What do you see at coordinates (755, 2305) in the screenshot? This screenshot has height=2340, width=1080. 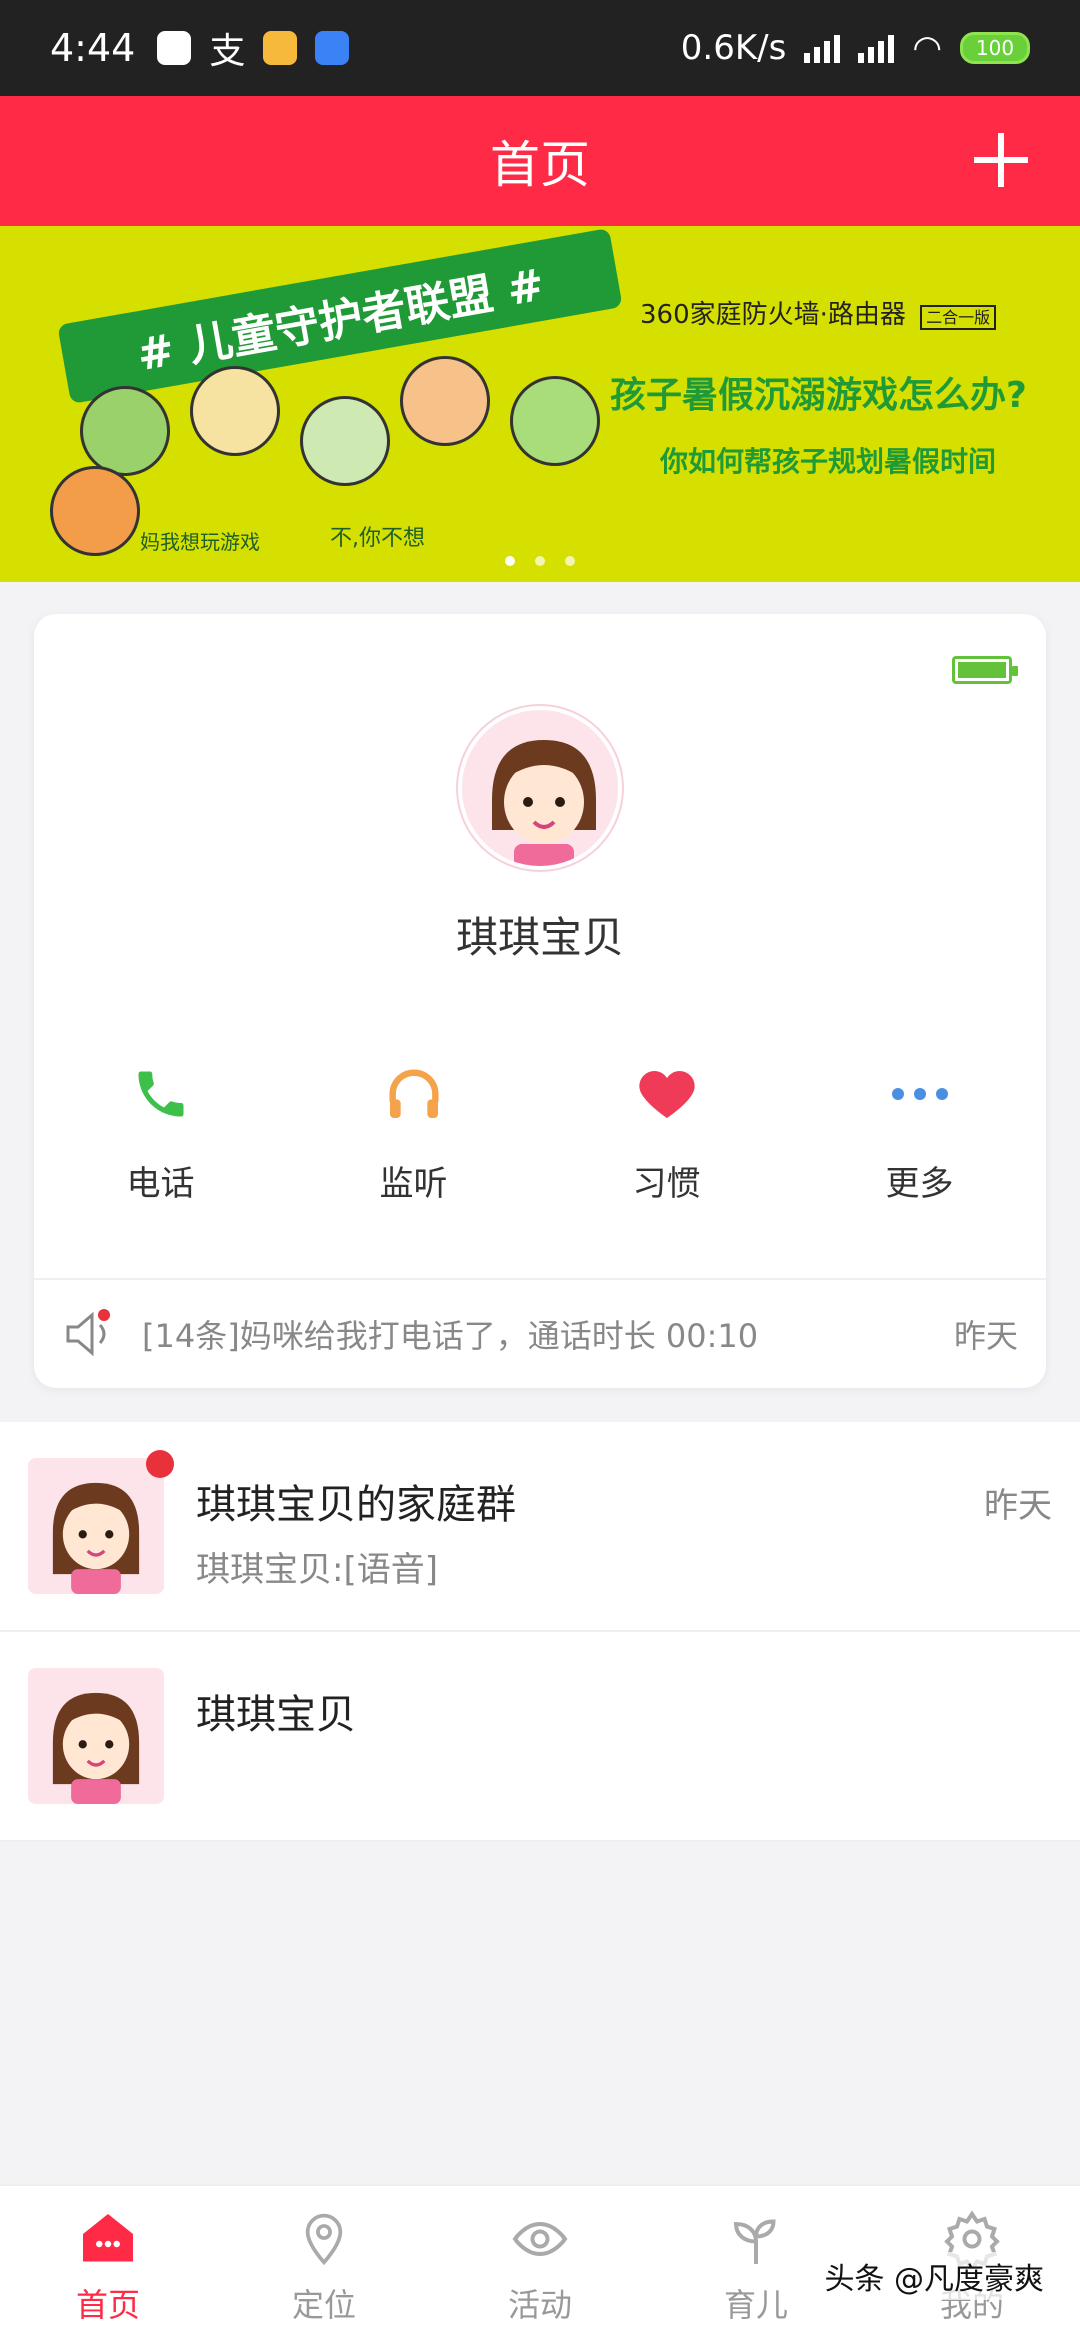 I see `nav-label: 育儿` at bounding box center [755, 2305].